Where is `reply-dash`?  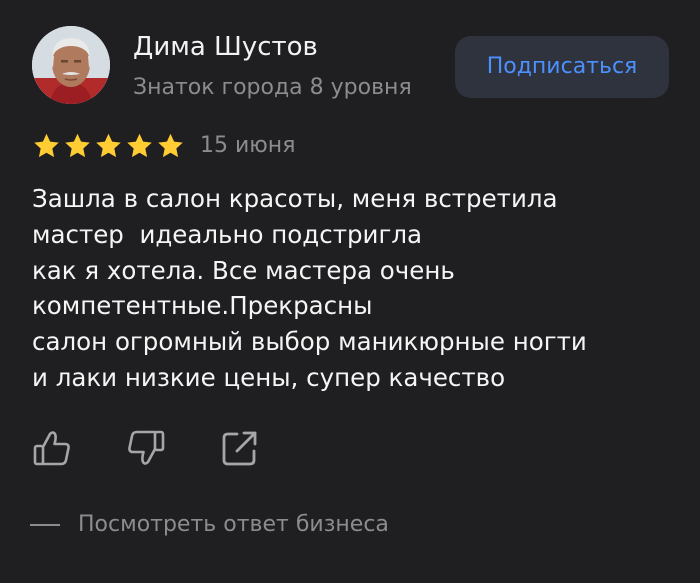 reply-dash is located at coordinates (45, 525).